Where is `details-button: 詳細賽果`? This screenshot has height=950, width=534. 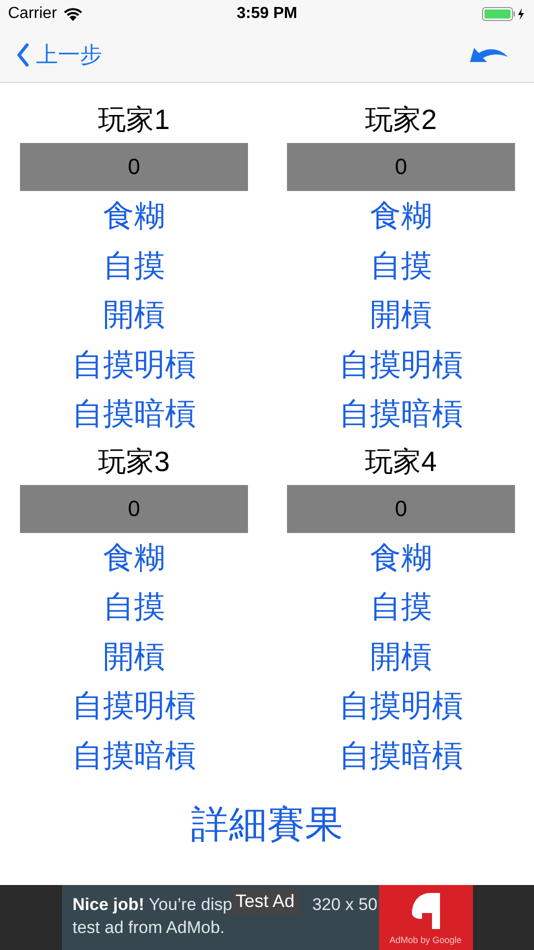
details-button: 詳細賽果 is located at coordinates (267, 824).